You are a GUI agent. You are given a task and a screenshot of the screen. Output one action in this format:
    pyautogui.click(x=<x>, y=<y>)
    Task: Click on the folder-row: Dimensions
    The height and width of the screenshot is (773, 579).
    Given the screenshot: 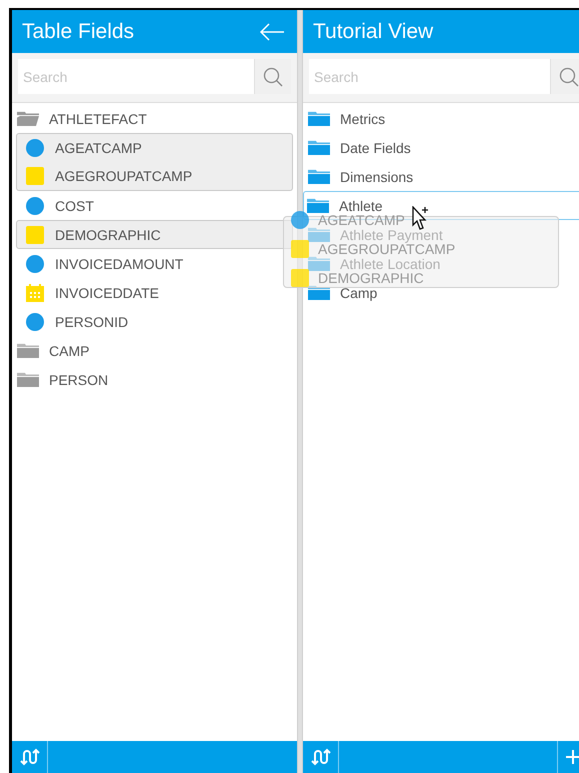 What is the action you would take?
    pyautogui.click(x=441, y=176)
    